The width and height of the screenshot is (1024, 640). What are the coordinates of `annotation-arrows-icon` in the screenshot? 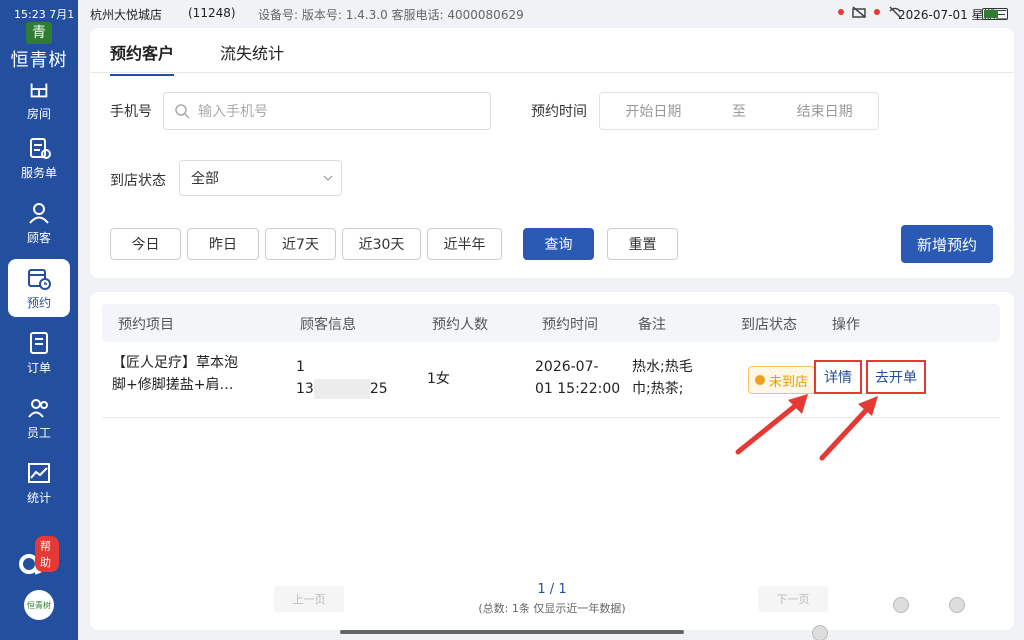 It's located at (806, 427).